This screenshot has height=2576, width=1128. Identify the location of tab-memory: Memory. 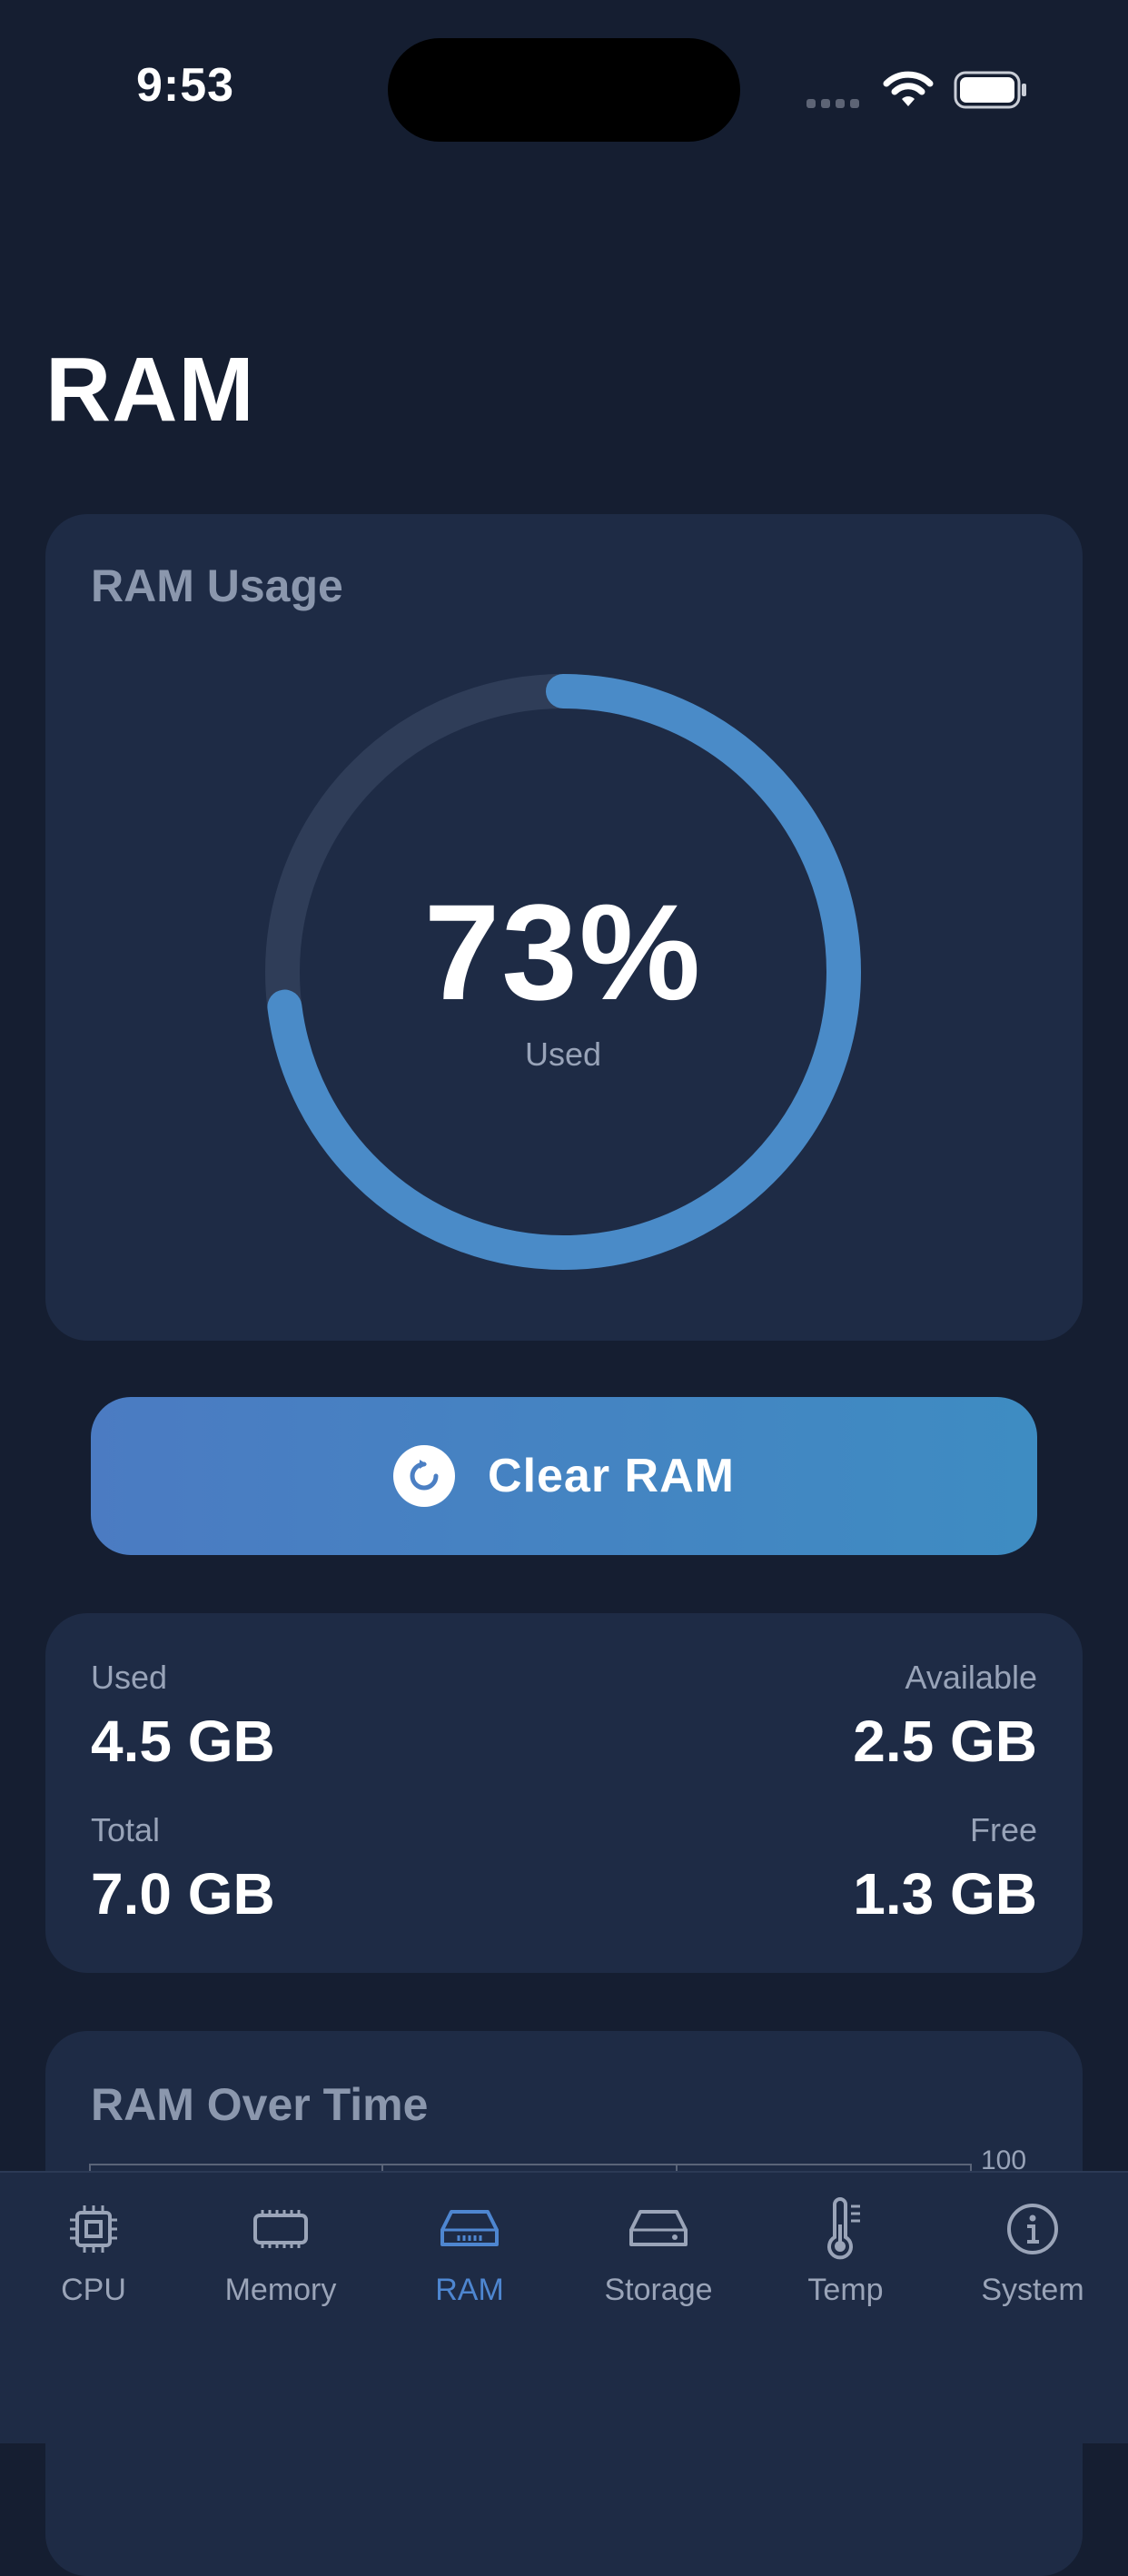
(280, 2252).